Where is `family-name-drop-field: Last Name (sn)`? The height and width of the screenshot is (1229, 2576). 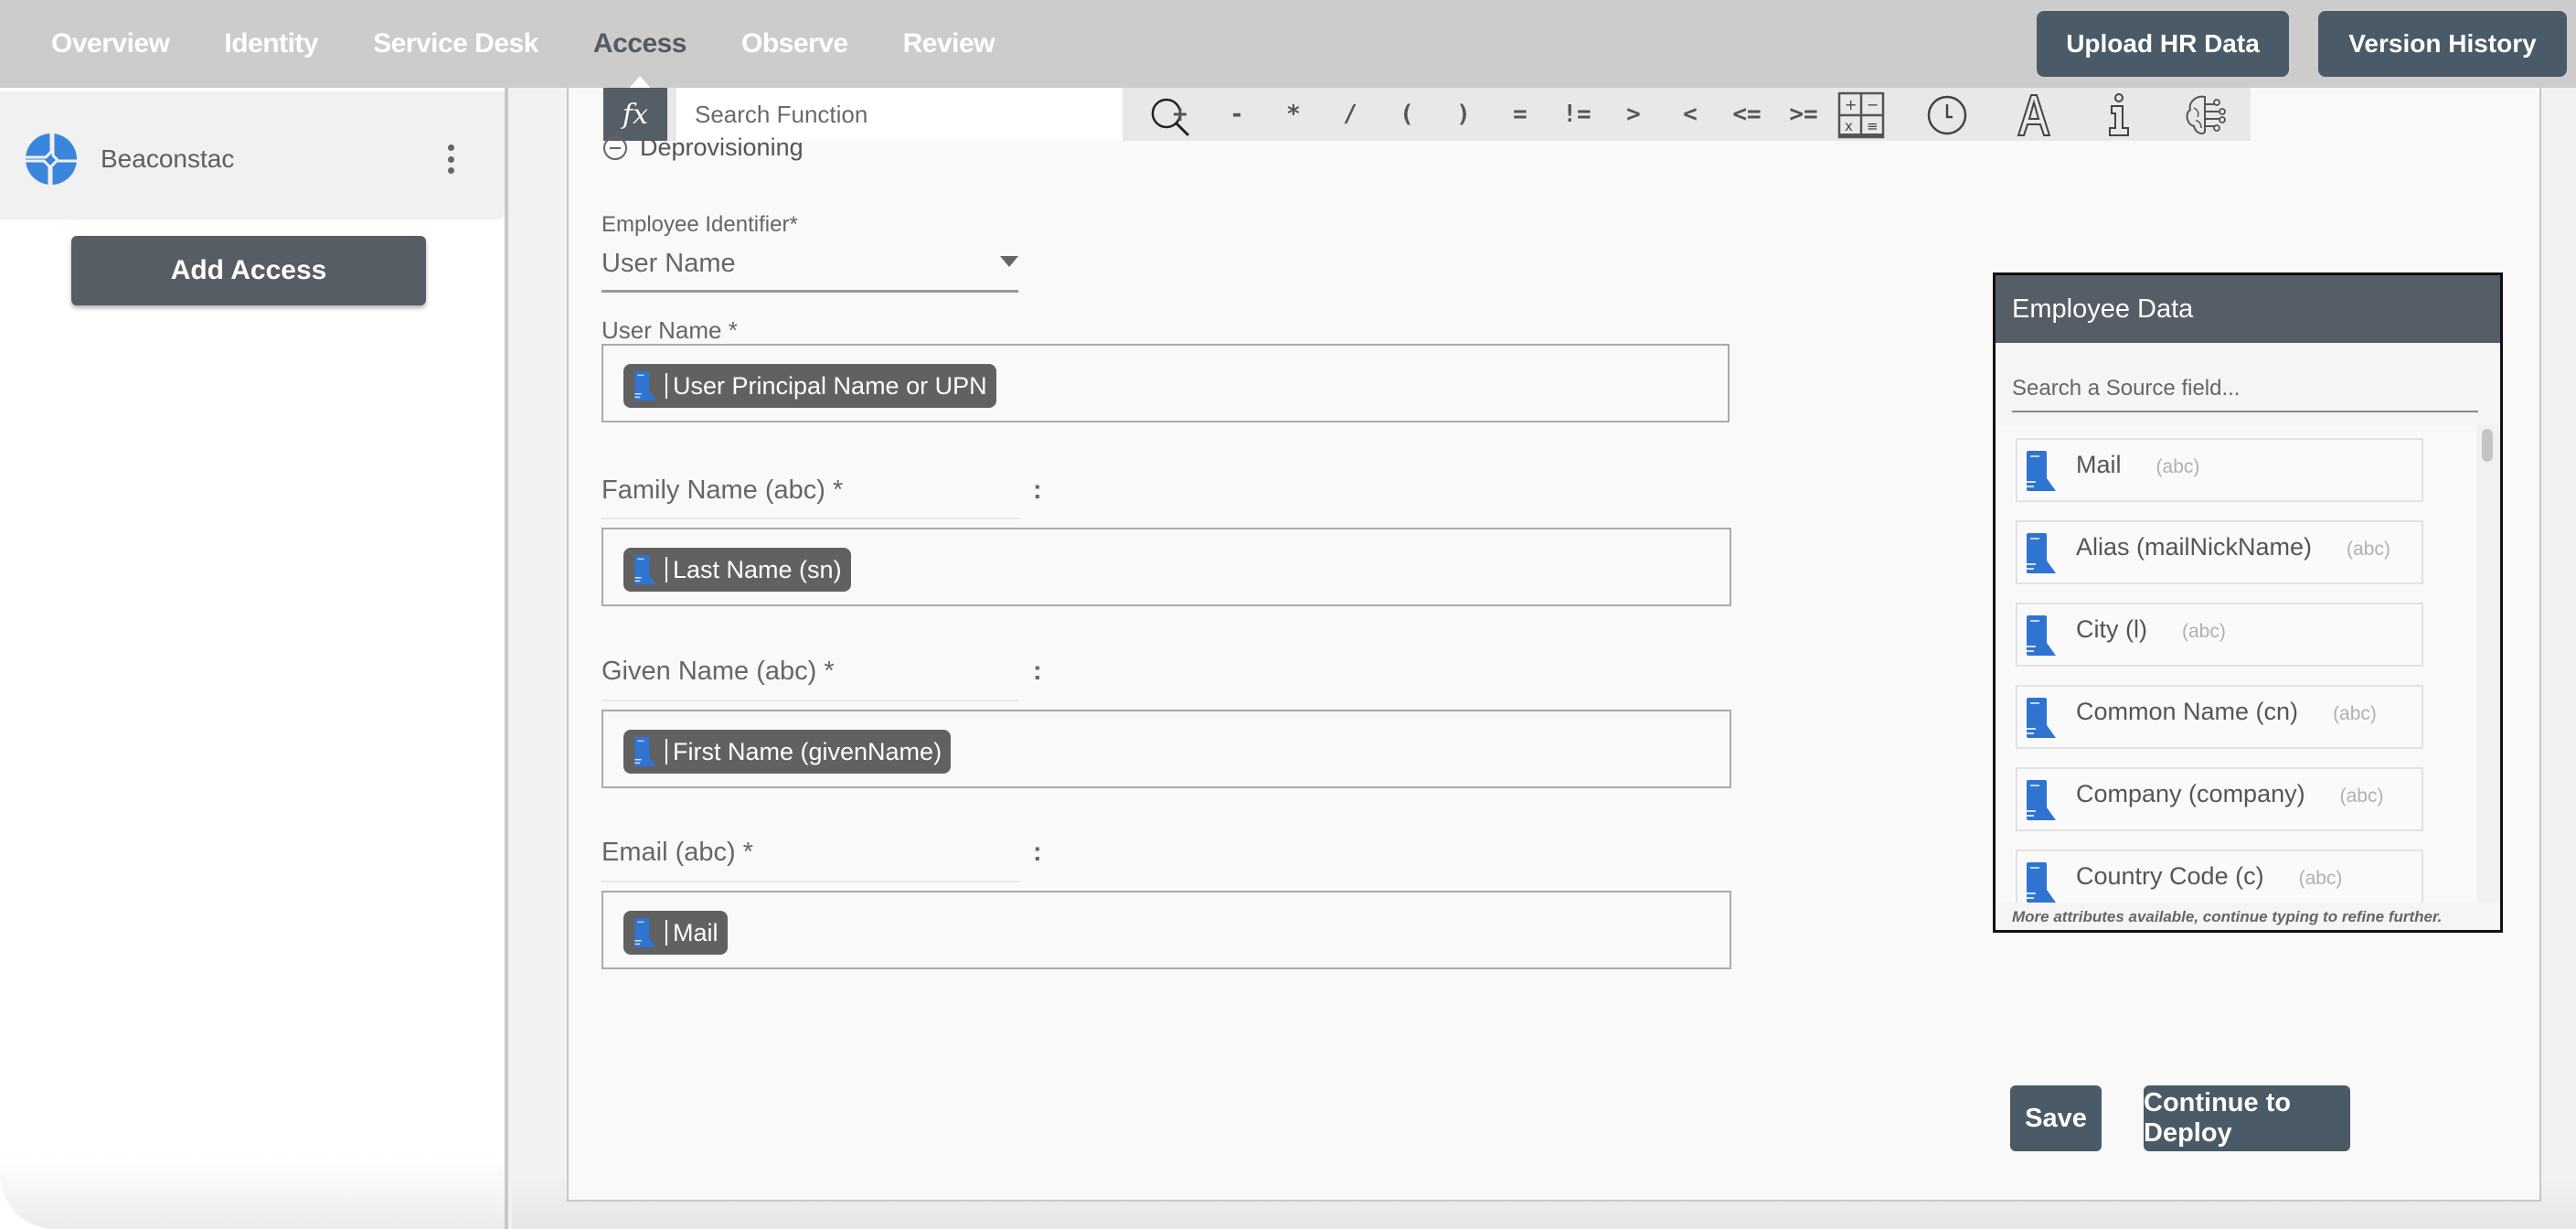
family-name-drop-field: Last Name (sn) is located at coordinates (1166, 567).